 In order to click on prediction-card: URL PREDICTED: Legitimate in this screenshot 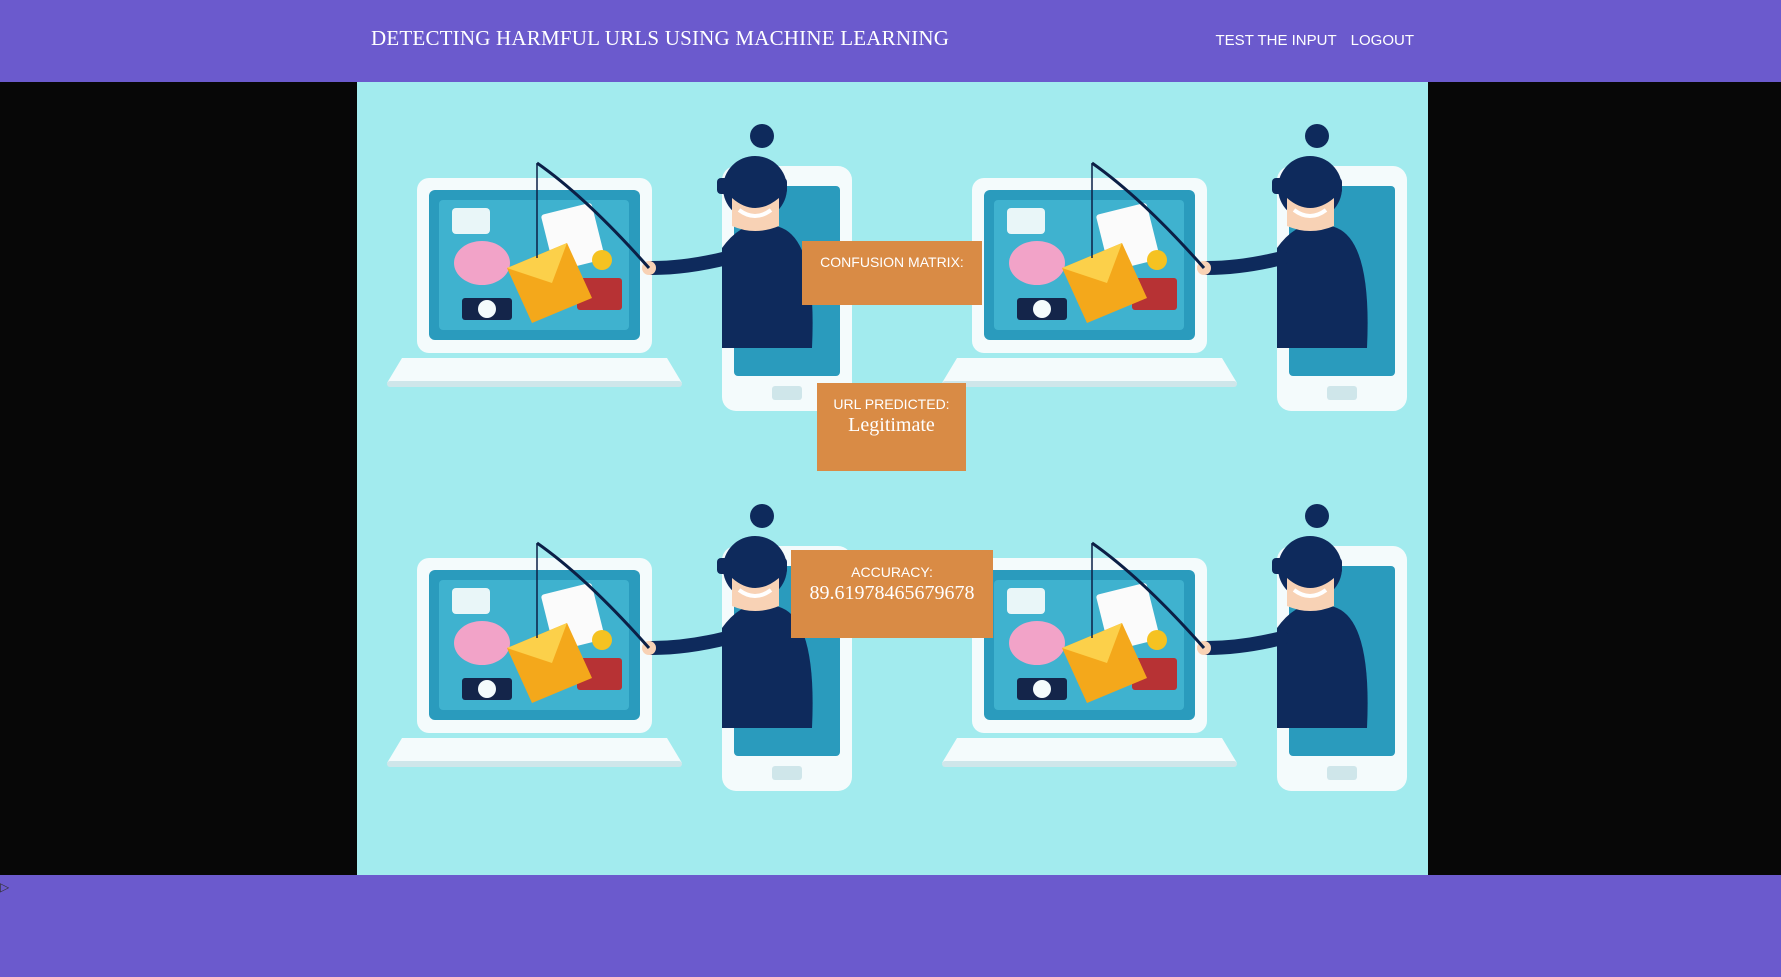, I will do `click(891, 427)`.